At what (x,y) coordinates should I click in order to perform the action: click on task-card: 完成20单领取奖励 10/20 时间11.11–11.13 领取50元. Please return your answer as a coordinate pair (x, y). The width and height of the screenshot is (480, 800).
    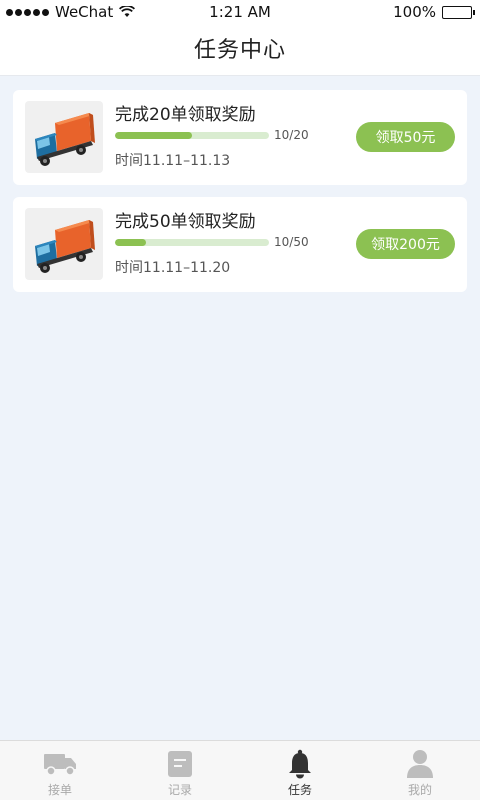
    Looking at the image, I should click on (240, 137).